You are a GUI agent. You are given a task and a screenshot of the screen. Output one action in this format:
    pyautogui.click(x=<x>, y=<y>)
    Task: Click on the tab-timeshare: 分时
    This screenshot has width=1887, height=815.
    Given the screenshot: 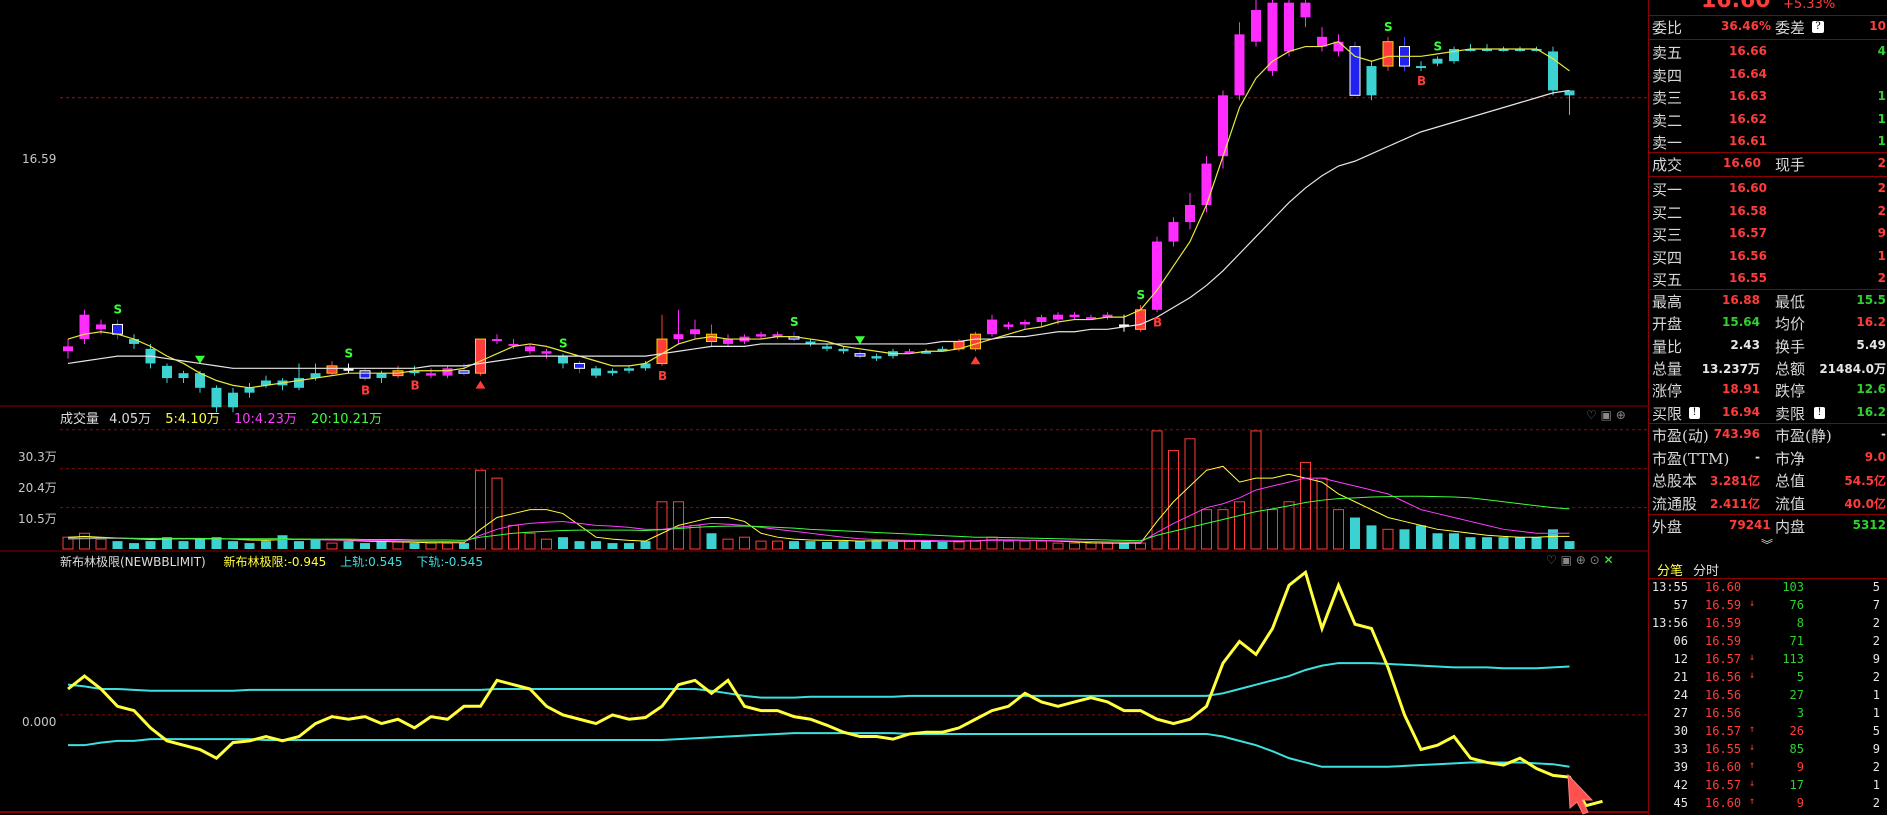 What is the action you would take?
    pyautogui.click(x=1706, y=569)
    